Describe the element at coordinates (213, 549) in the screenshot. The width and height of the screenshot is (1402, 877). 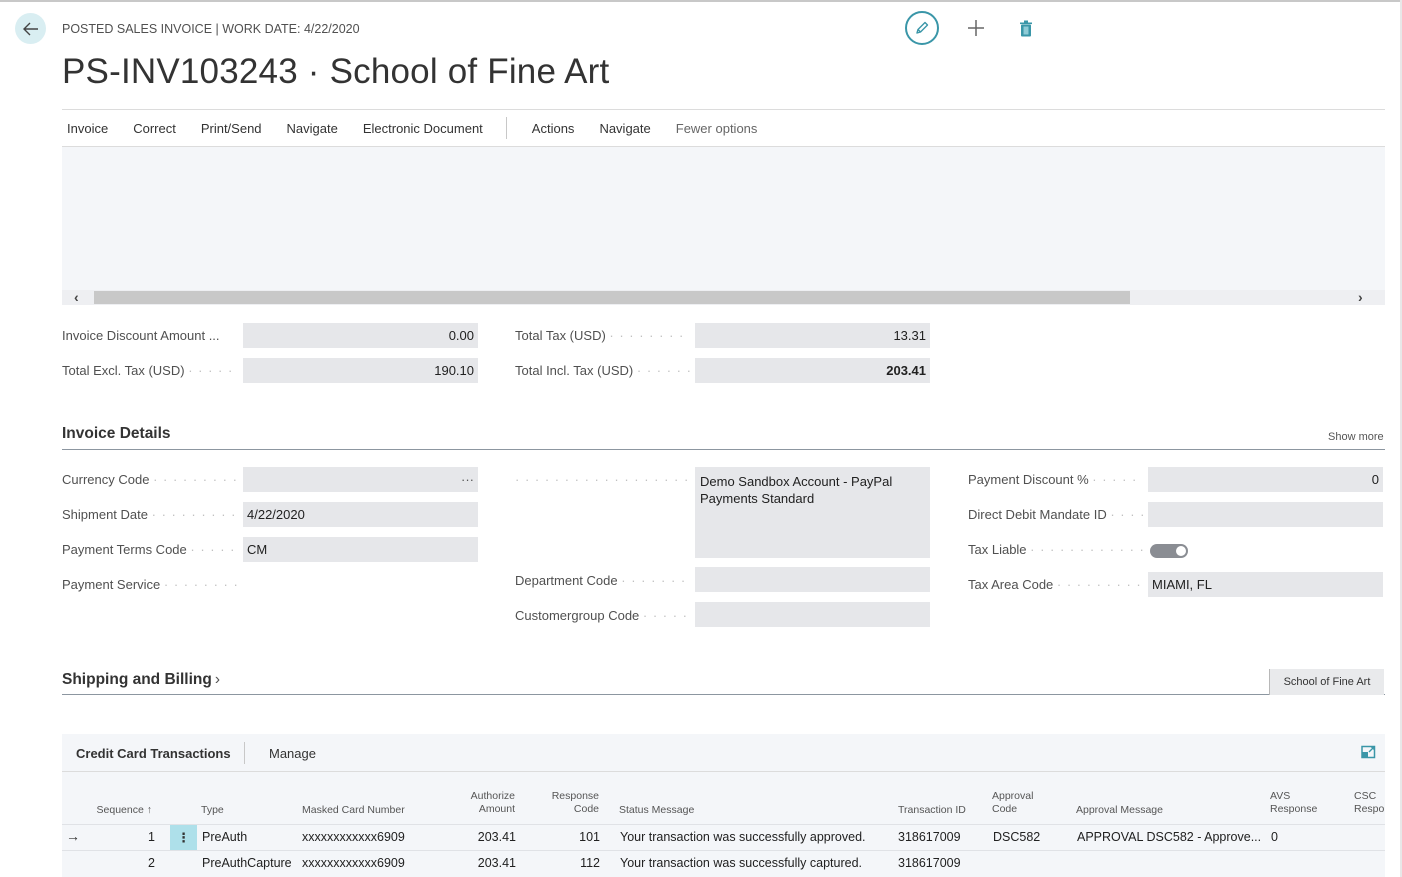
I see `label-dots: · · · · · ·` at that location.